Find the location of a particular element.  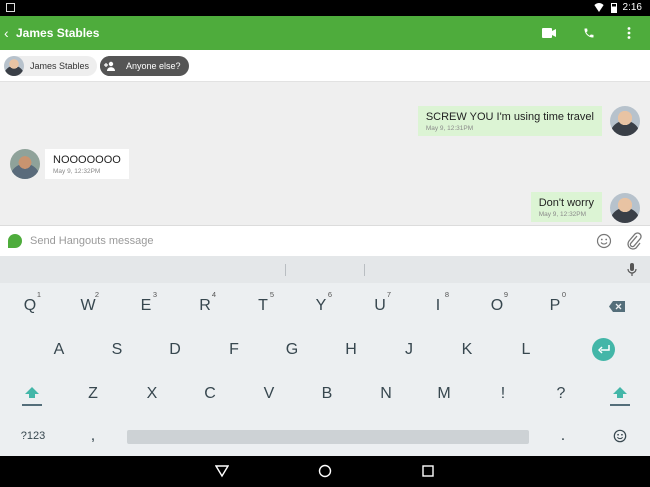

key-r: R4 is located at coordinates (205, 305).